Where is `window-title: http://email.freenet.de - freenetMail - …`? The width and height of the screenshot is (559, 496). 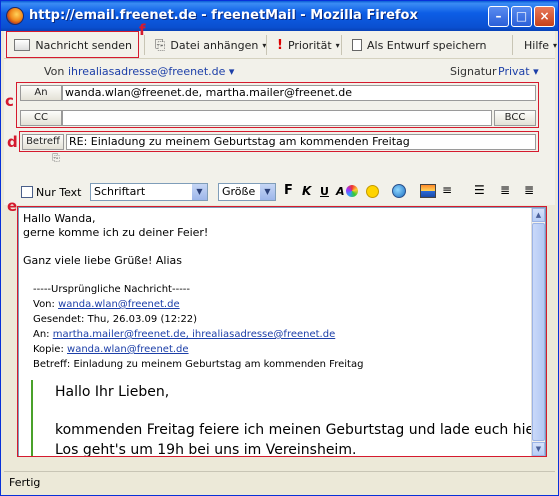
window-title: http://email.freenet.de - freenetMail - … is located at coordinates (223, 15).